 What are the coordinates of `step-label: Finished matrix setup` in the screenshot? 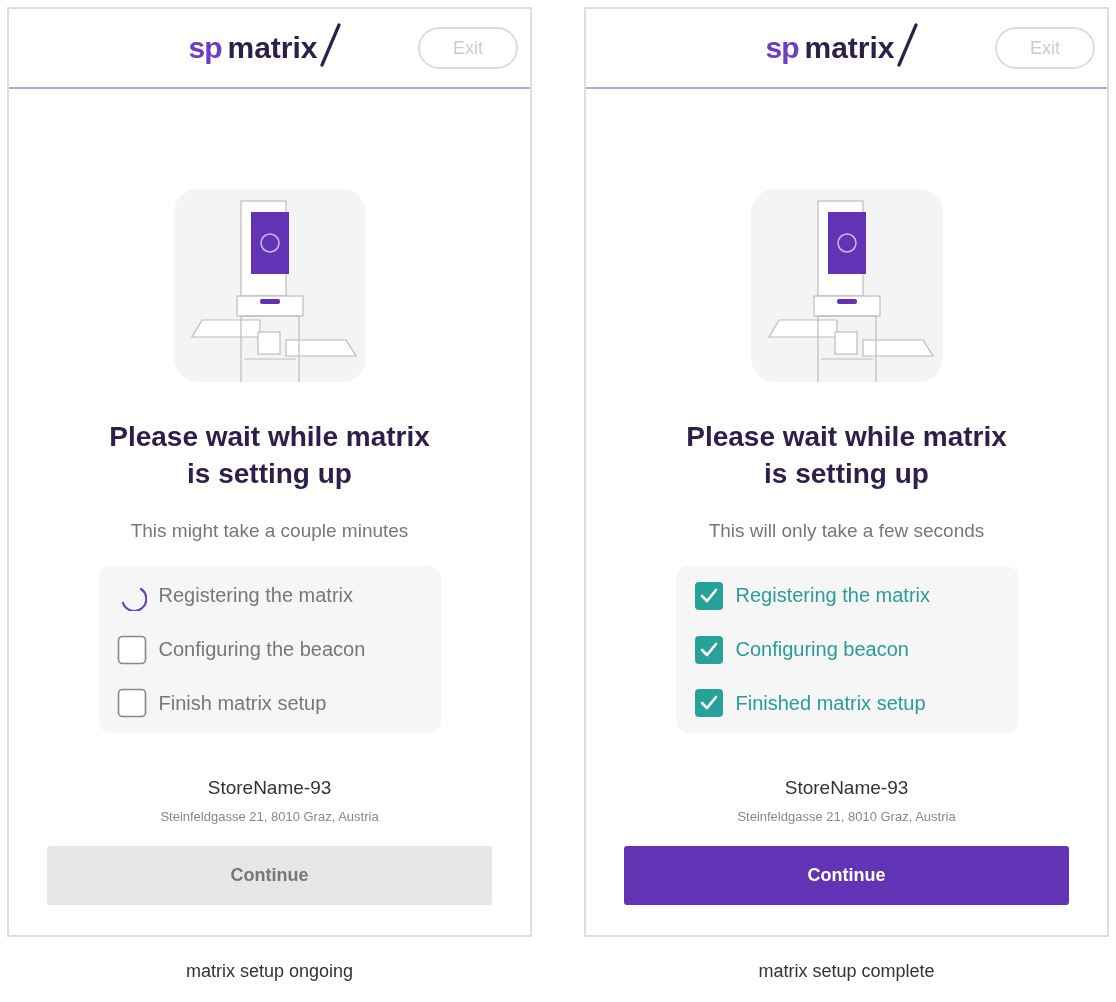 It's located at (830, 703).